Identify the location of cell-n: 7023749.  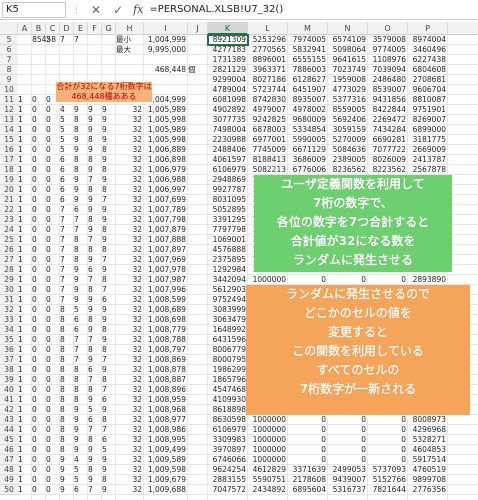
(348, 70).